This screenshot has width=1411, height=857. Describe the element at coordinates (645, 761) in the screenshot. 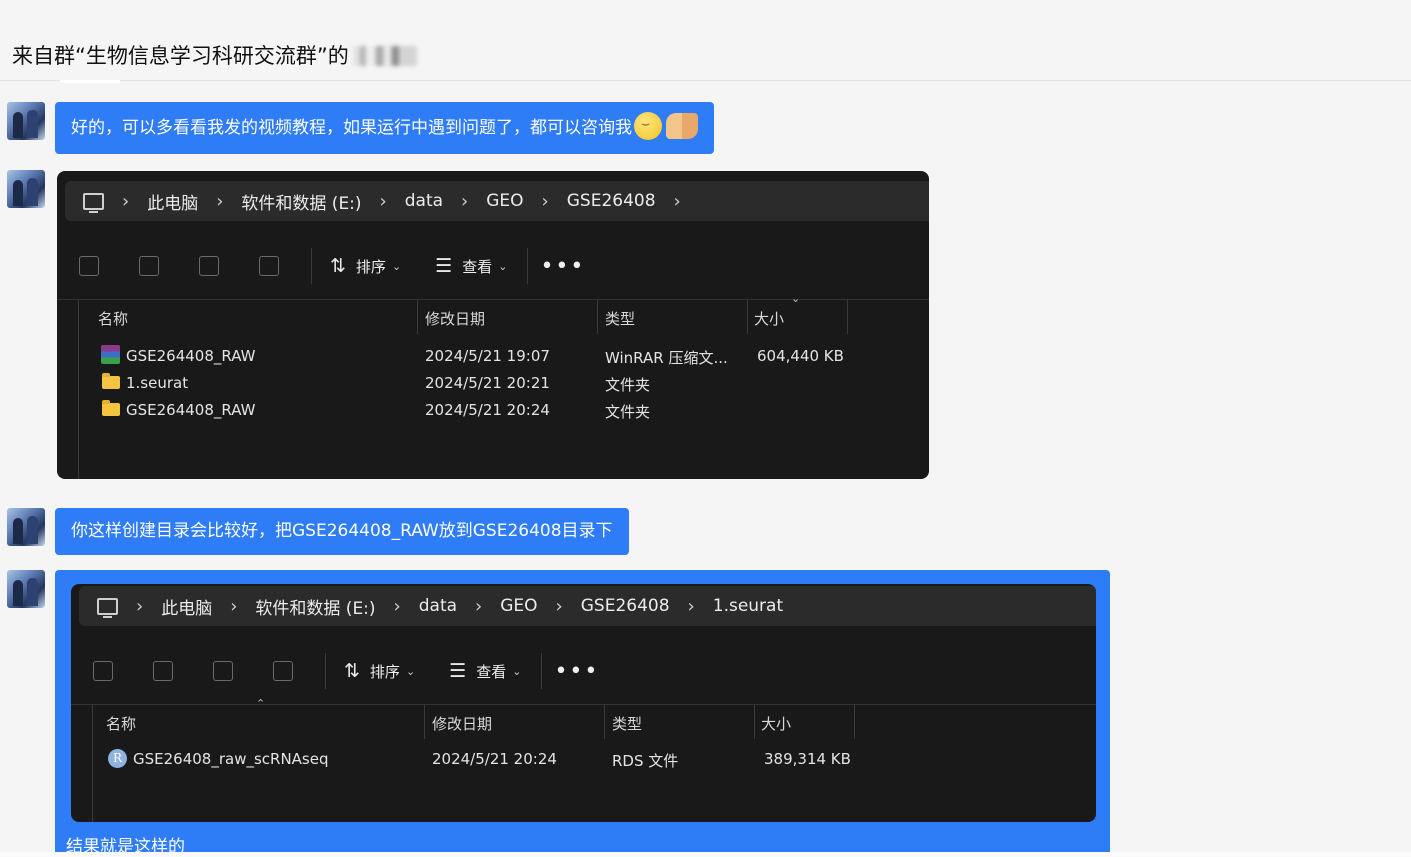

I see `file-type: RDS 文件` at that location.